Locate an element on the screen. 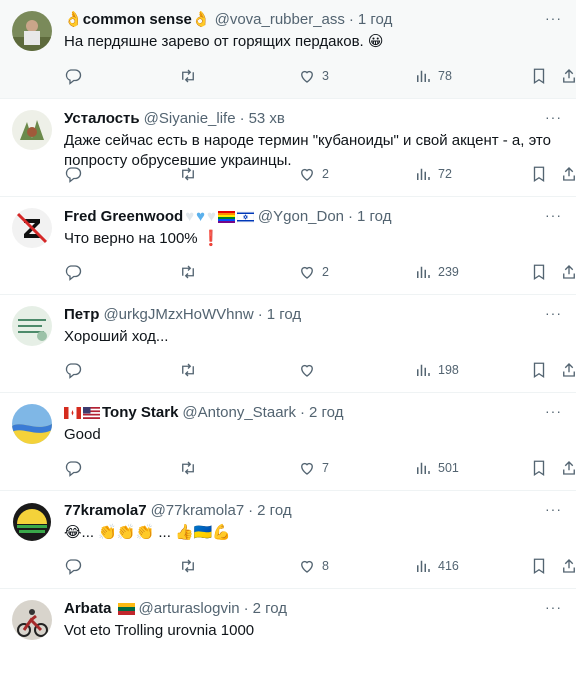  author-name: Tony Stark is located at coordinates (140, 413).